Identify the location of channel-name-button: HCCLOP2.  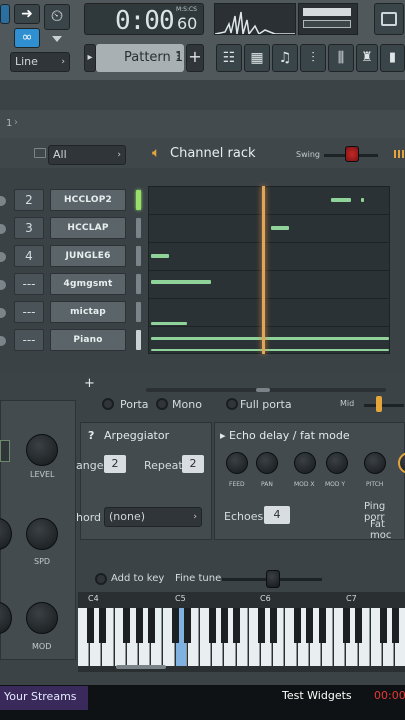
(88, 200).